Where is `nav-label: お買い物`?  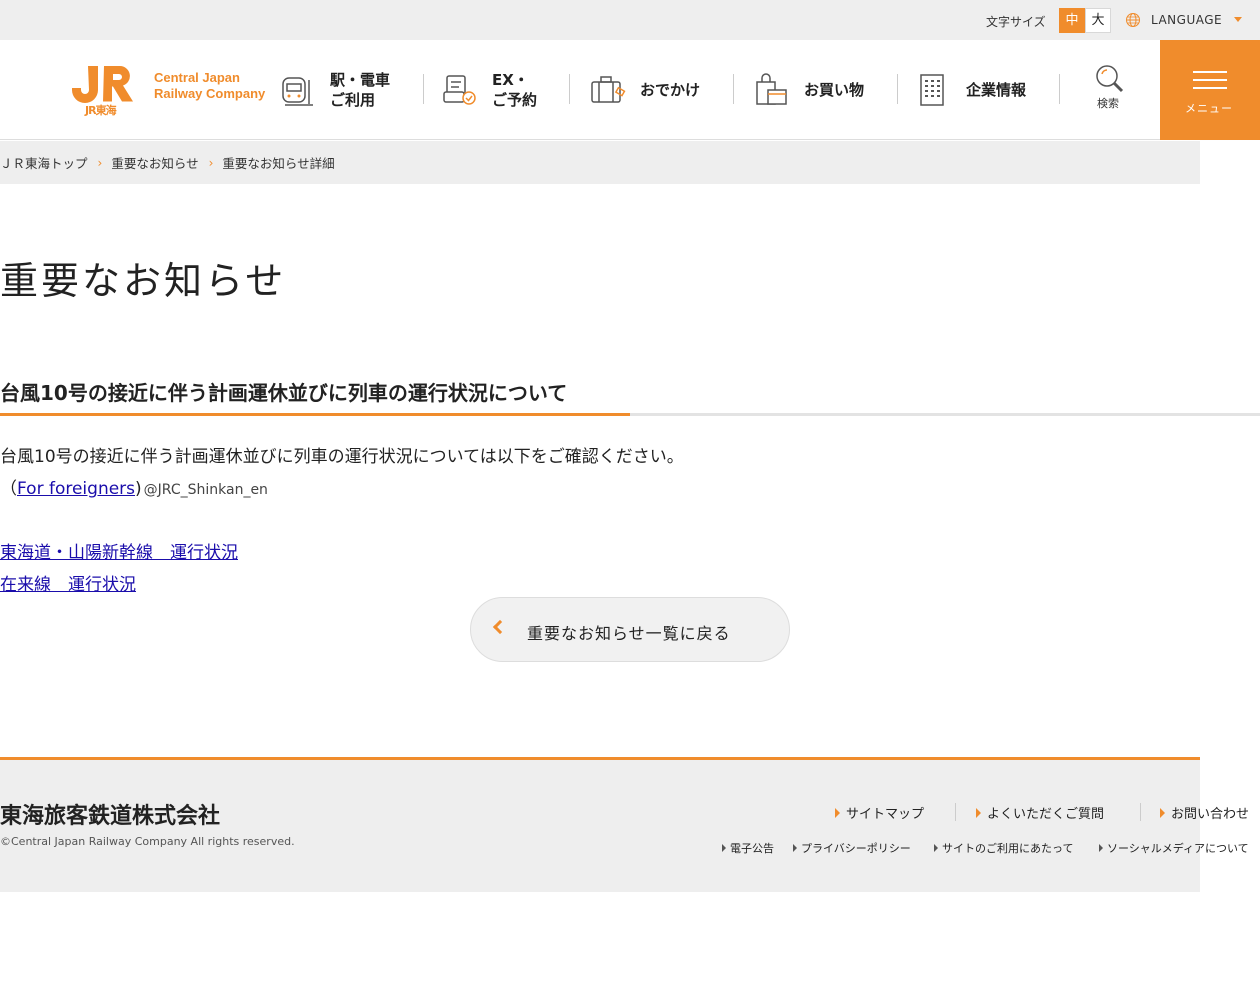 nav-label: お買い物 is located at coordinates (834, 90).